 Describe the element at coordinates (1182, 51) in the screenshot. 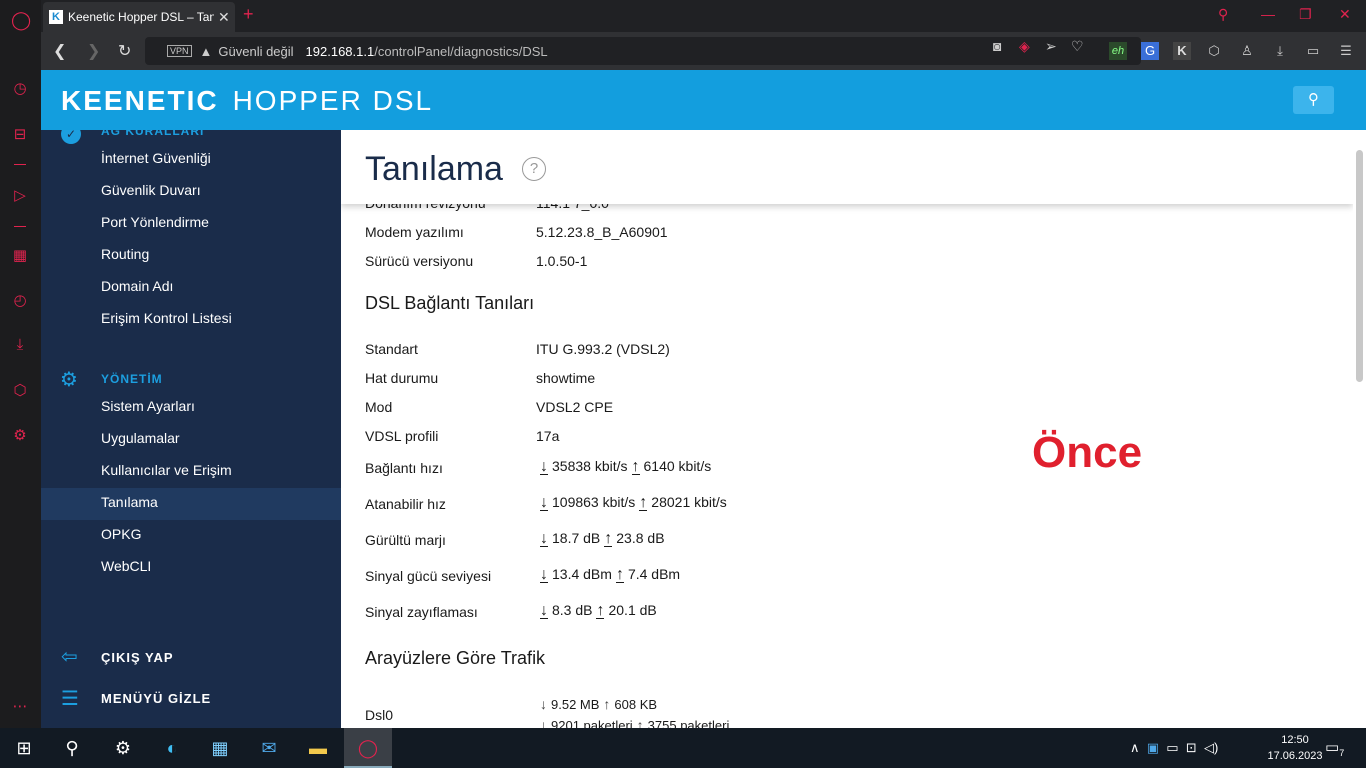

I see `extension-k-icon: K` at that location.